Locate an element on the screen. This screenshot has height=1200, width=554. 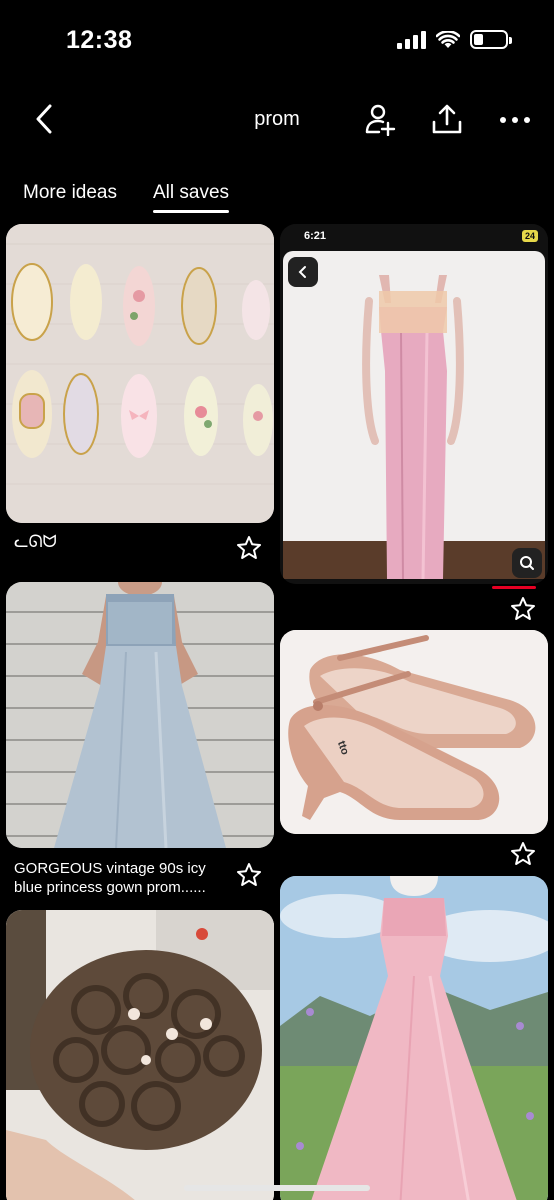
inner-status-bar: 6:21 24 is located at coordinates (414, 237).